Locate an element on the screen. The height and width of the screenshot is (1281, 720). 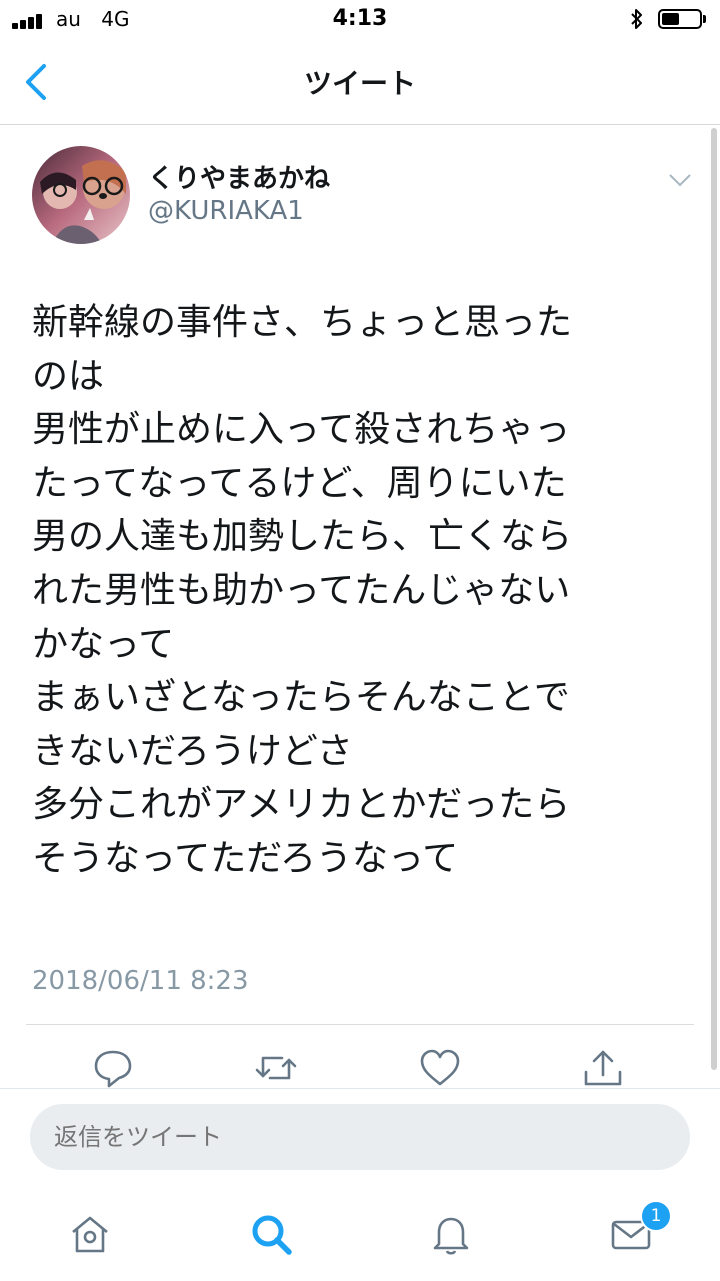
tweet-line: きないだろうけどさ is located at coordinates (192, 751).